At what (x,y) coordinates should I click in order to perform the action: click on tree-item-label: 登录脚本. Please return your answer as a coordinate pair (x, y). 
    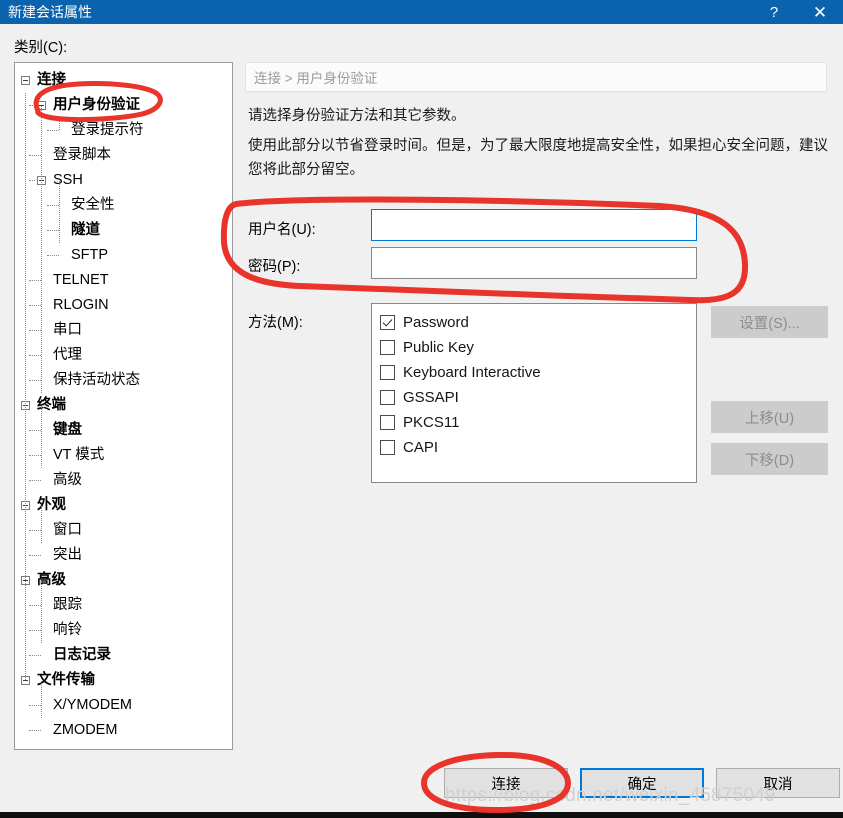
    Looking at the image, I should click on (82, 155).